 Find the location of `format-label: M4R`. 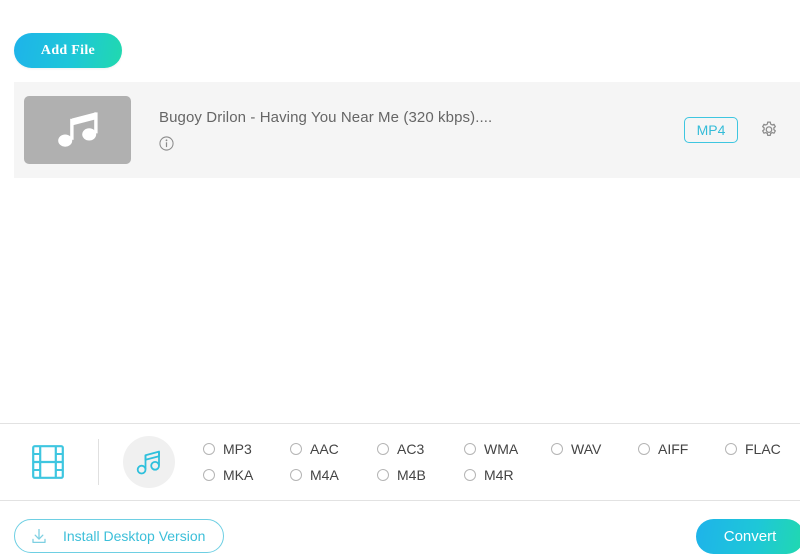

format-label: M4R is located at coordinates (499, 475).